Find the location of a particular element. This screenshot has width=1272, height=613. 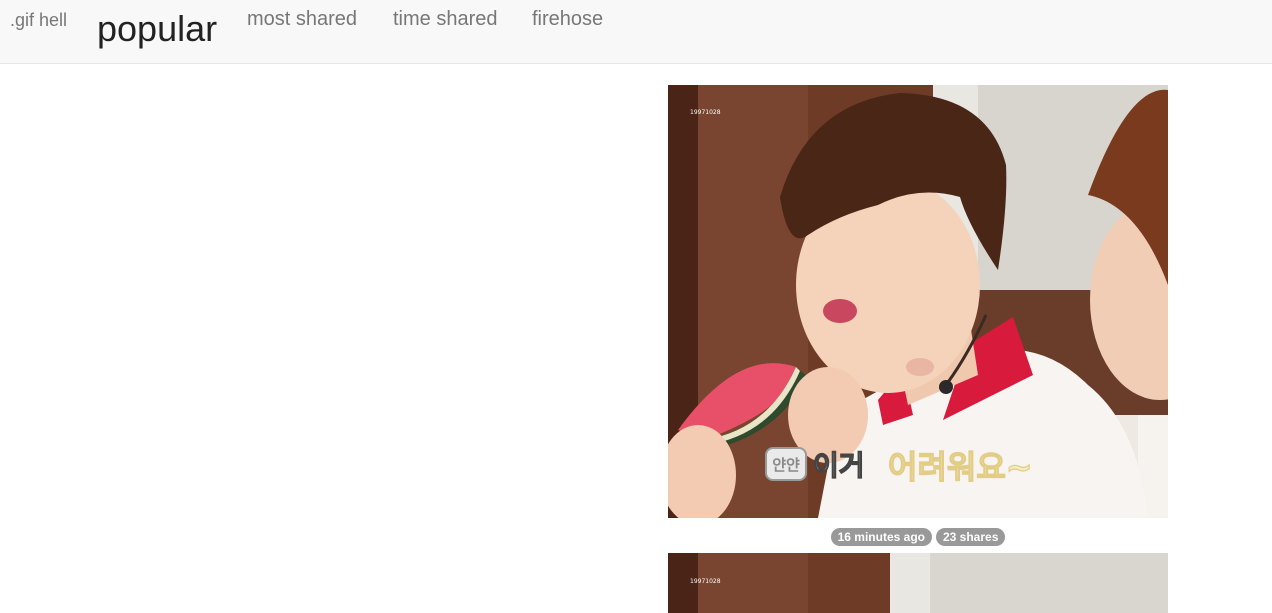

shares-badge: 23 shares is located at coordinates (970, 537).